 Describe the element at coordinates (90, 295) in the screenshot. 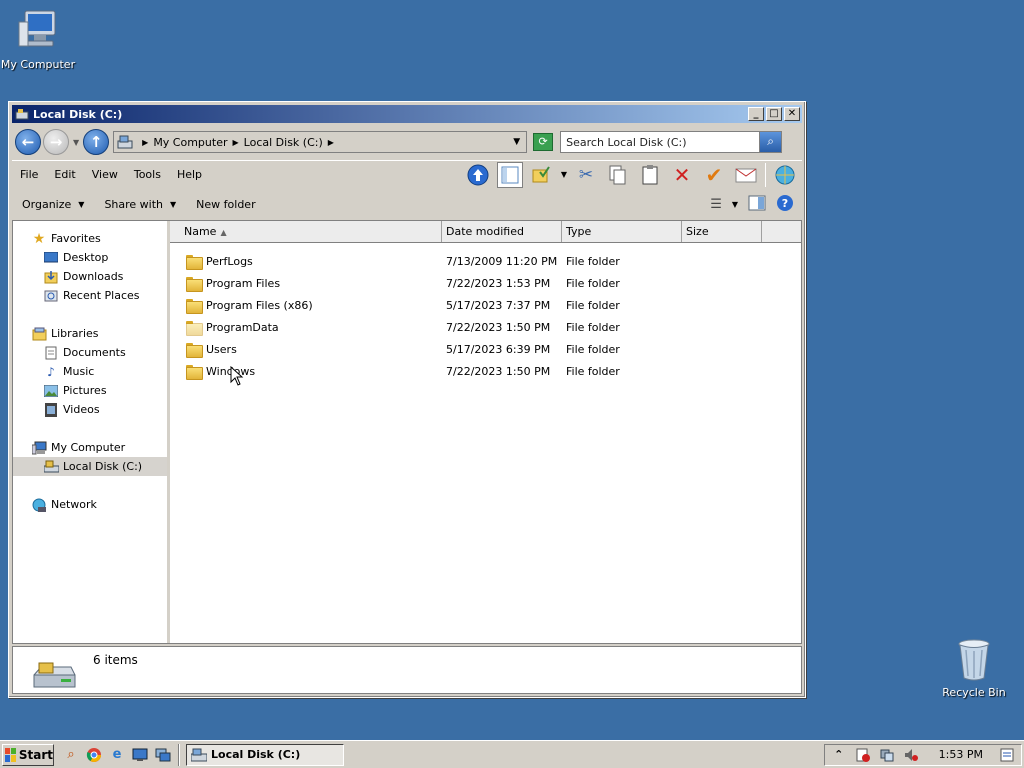

I see `nav-recent-places: Recent Places` at that location.